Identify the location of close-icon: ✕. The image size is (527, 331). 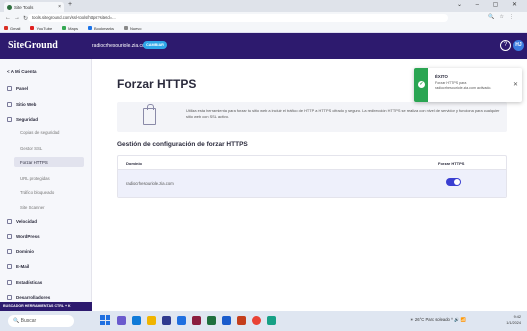
(515, 84).